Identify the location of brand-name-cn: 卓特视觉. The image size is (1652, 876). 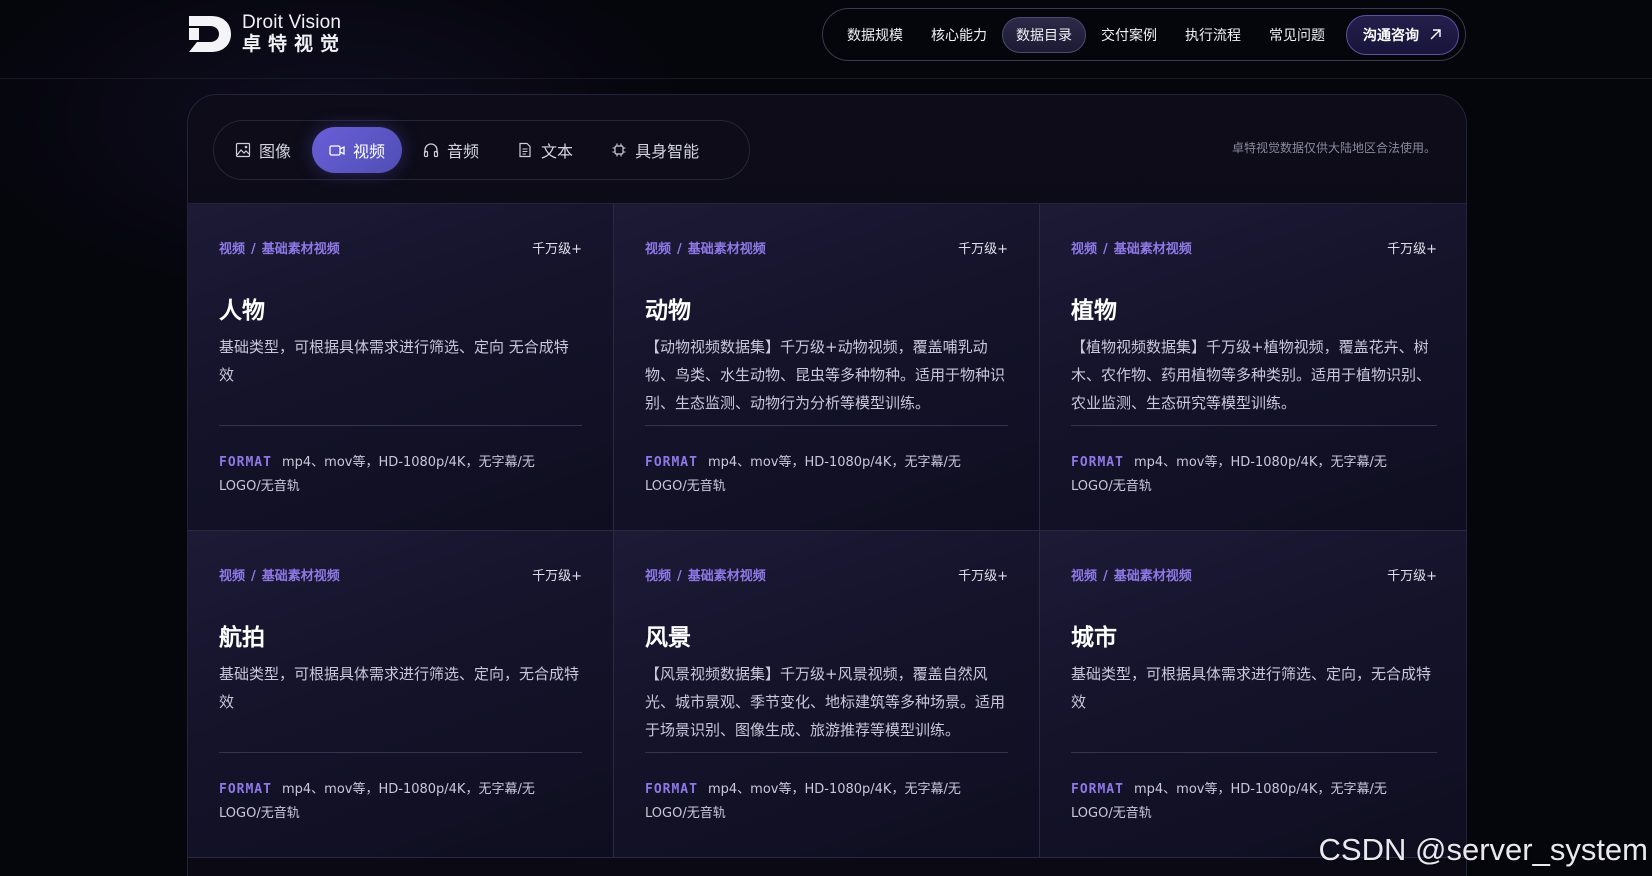
(294, 44).